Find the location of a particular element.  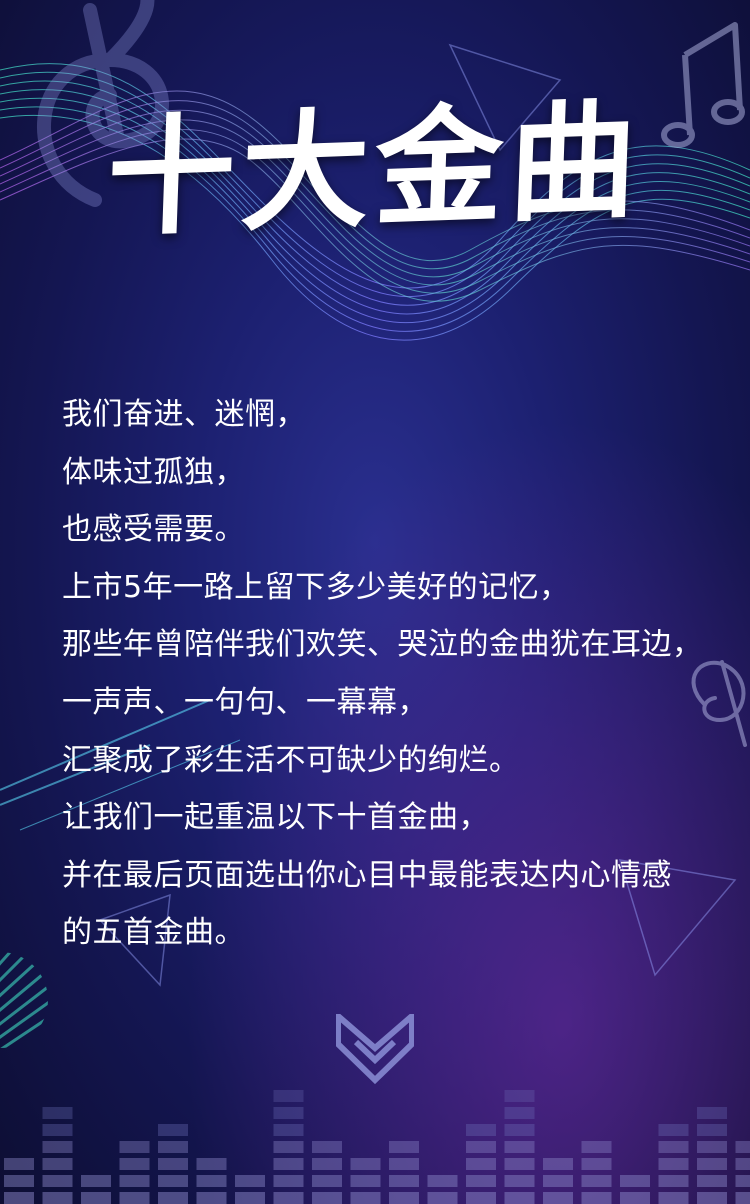

intro-line: 上市5年一路上留下多少美好的记忆， is located at coordinates (316, 587).